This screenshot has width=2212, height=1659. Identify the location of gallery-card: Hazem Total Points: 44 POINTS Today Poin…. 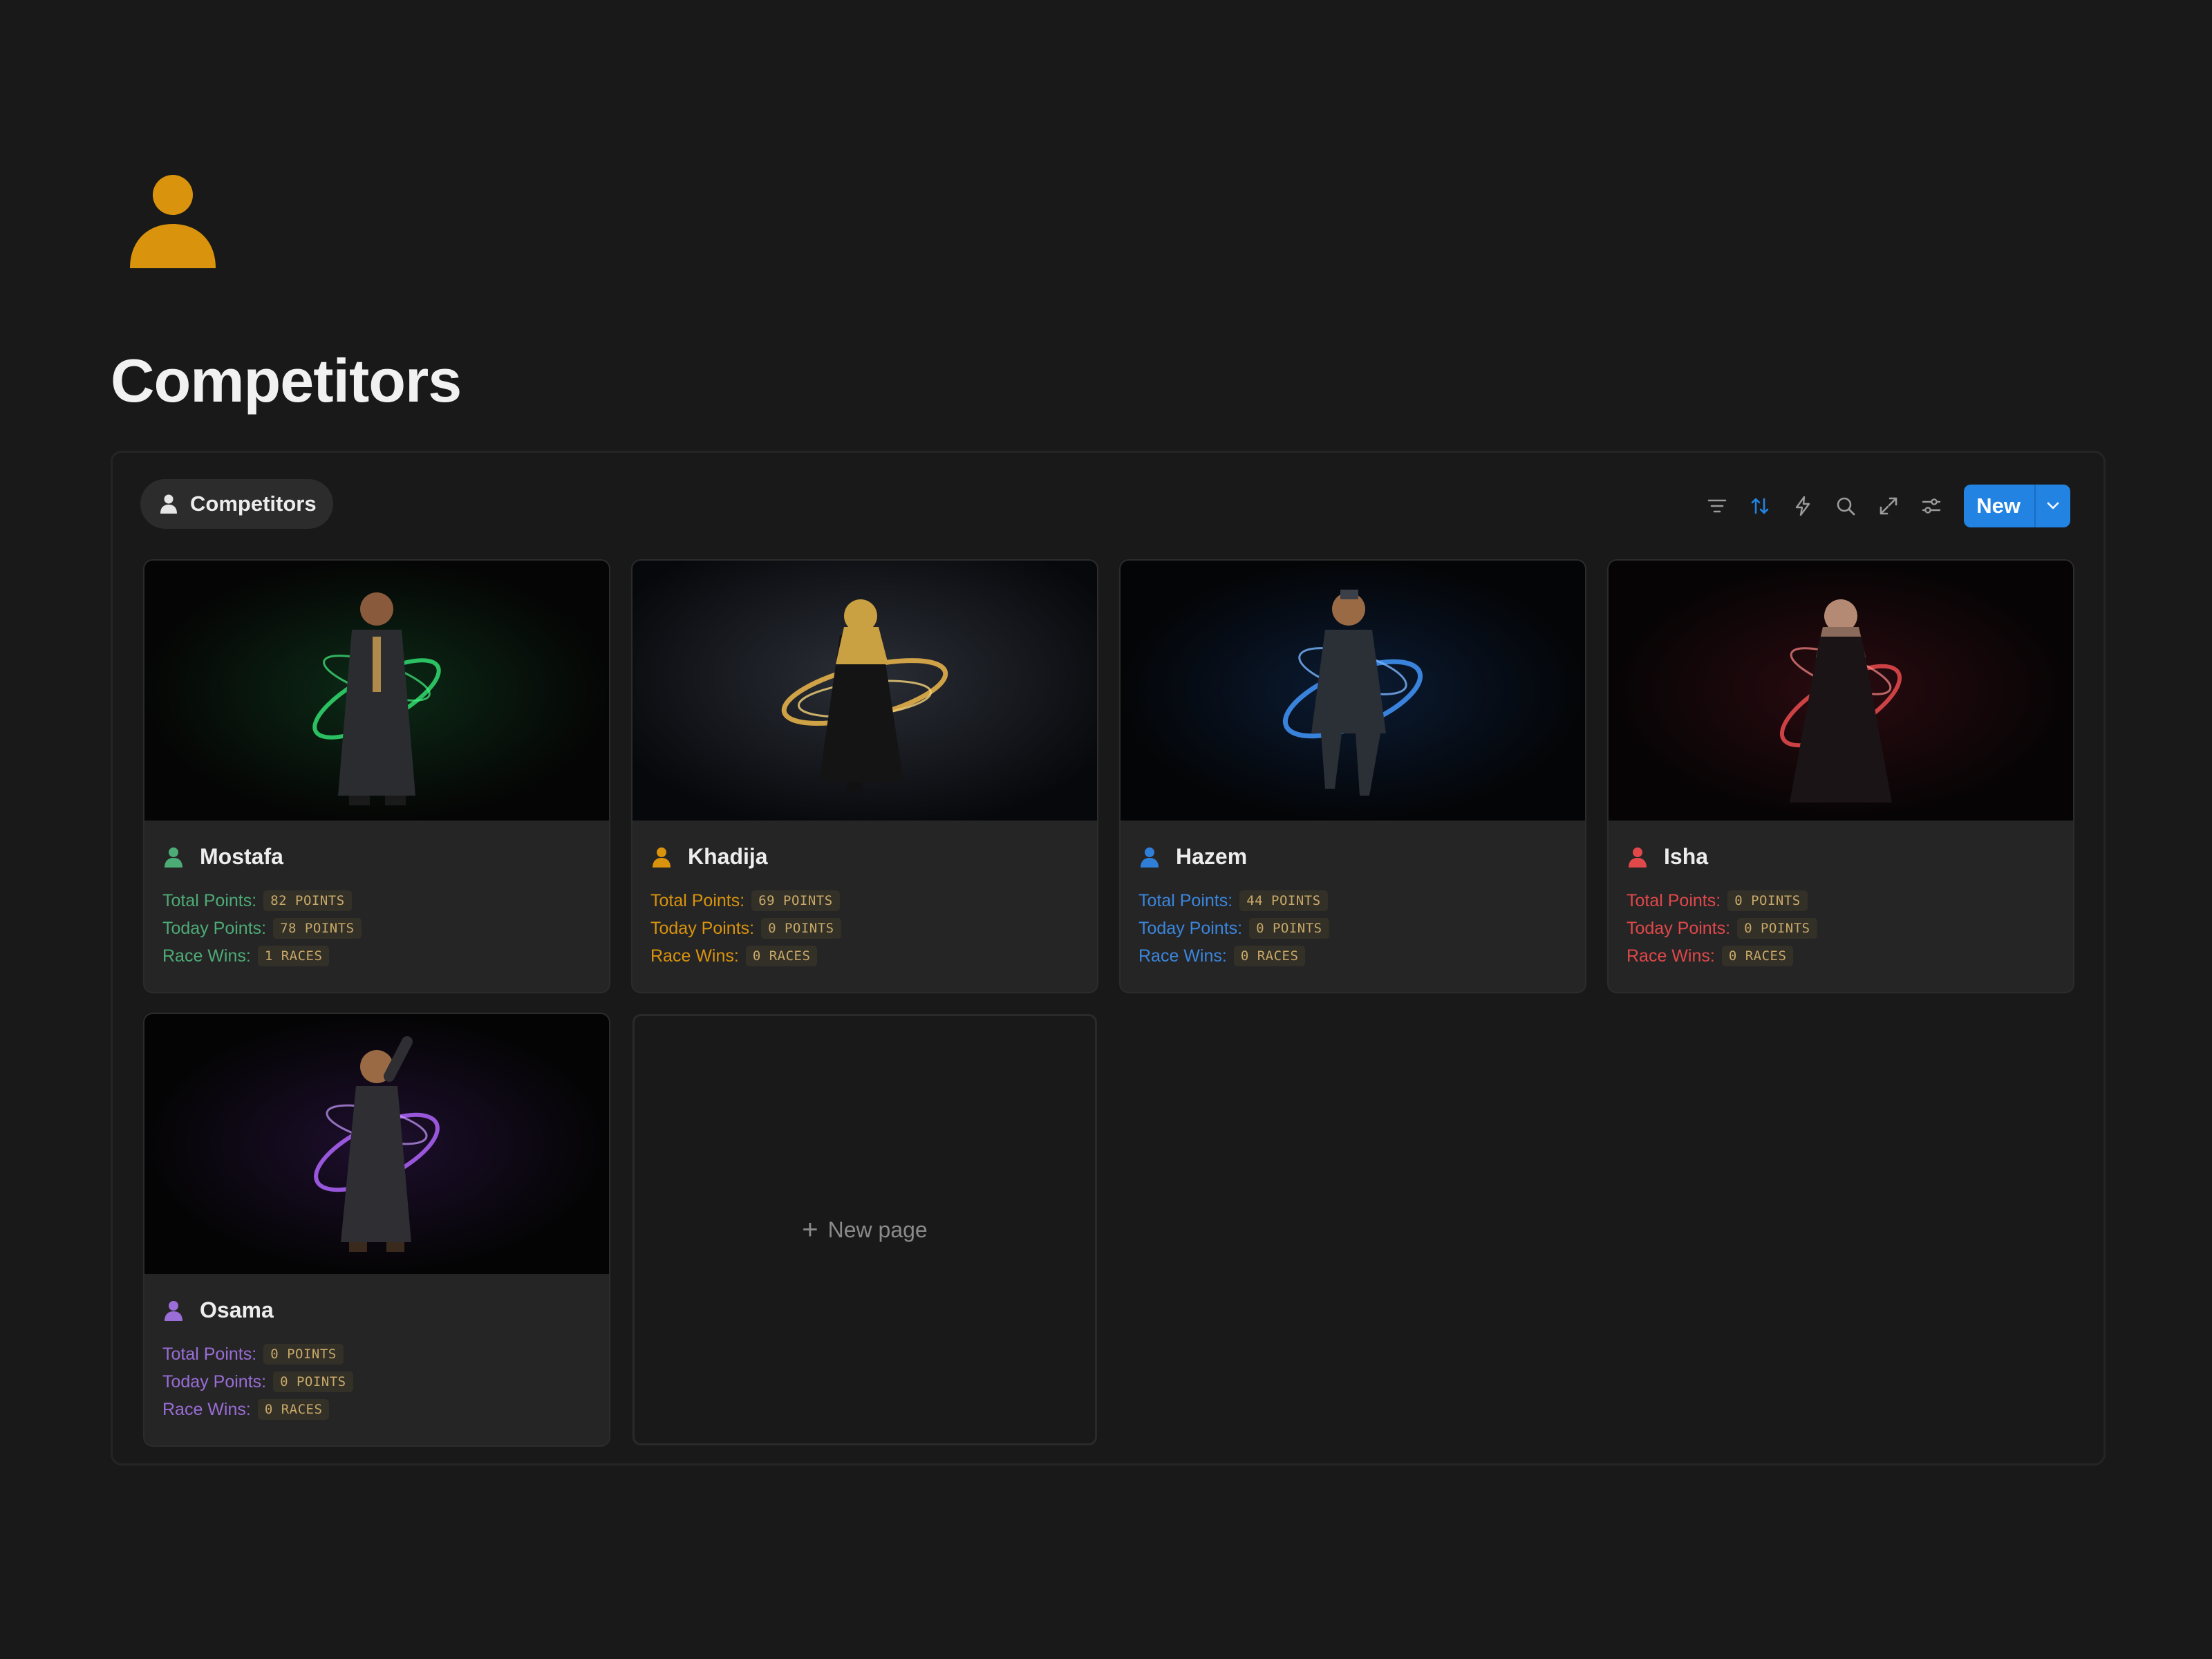
(1353, 777).